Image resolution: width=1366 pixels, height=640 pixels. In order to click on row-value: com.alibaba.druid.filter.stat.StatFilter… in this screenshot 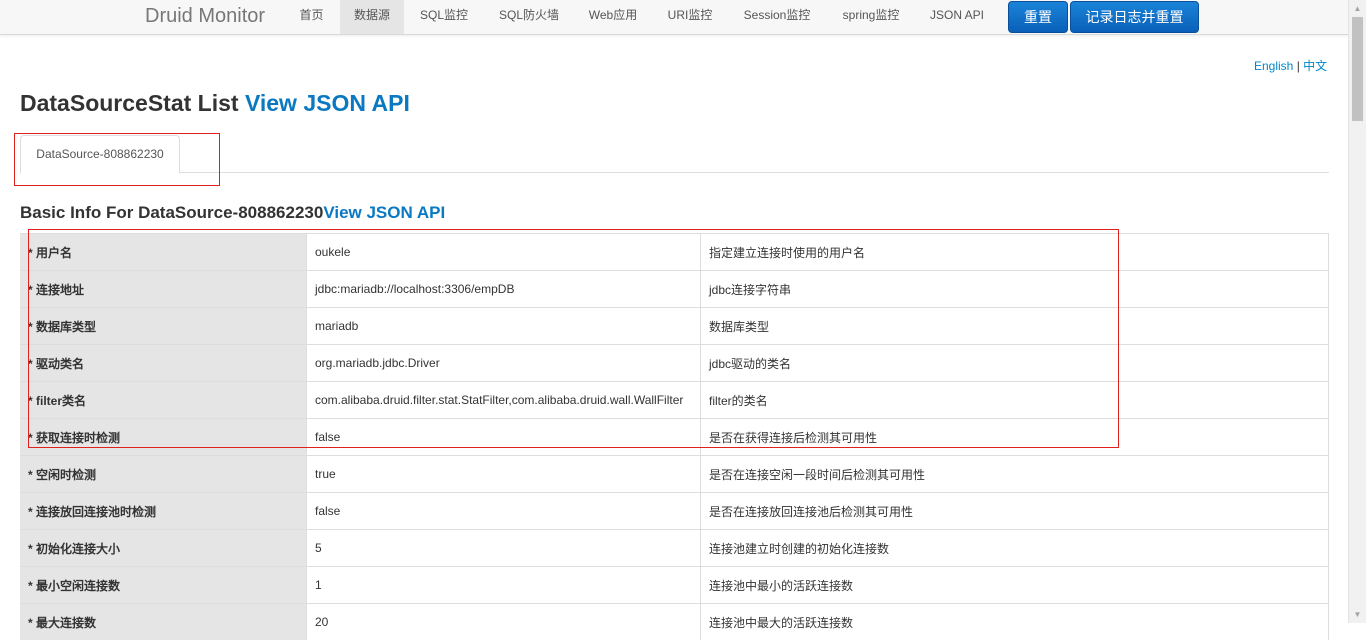, I will do `click(504, 400)`.